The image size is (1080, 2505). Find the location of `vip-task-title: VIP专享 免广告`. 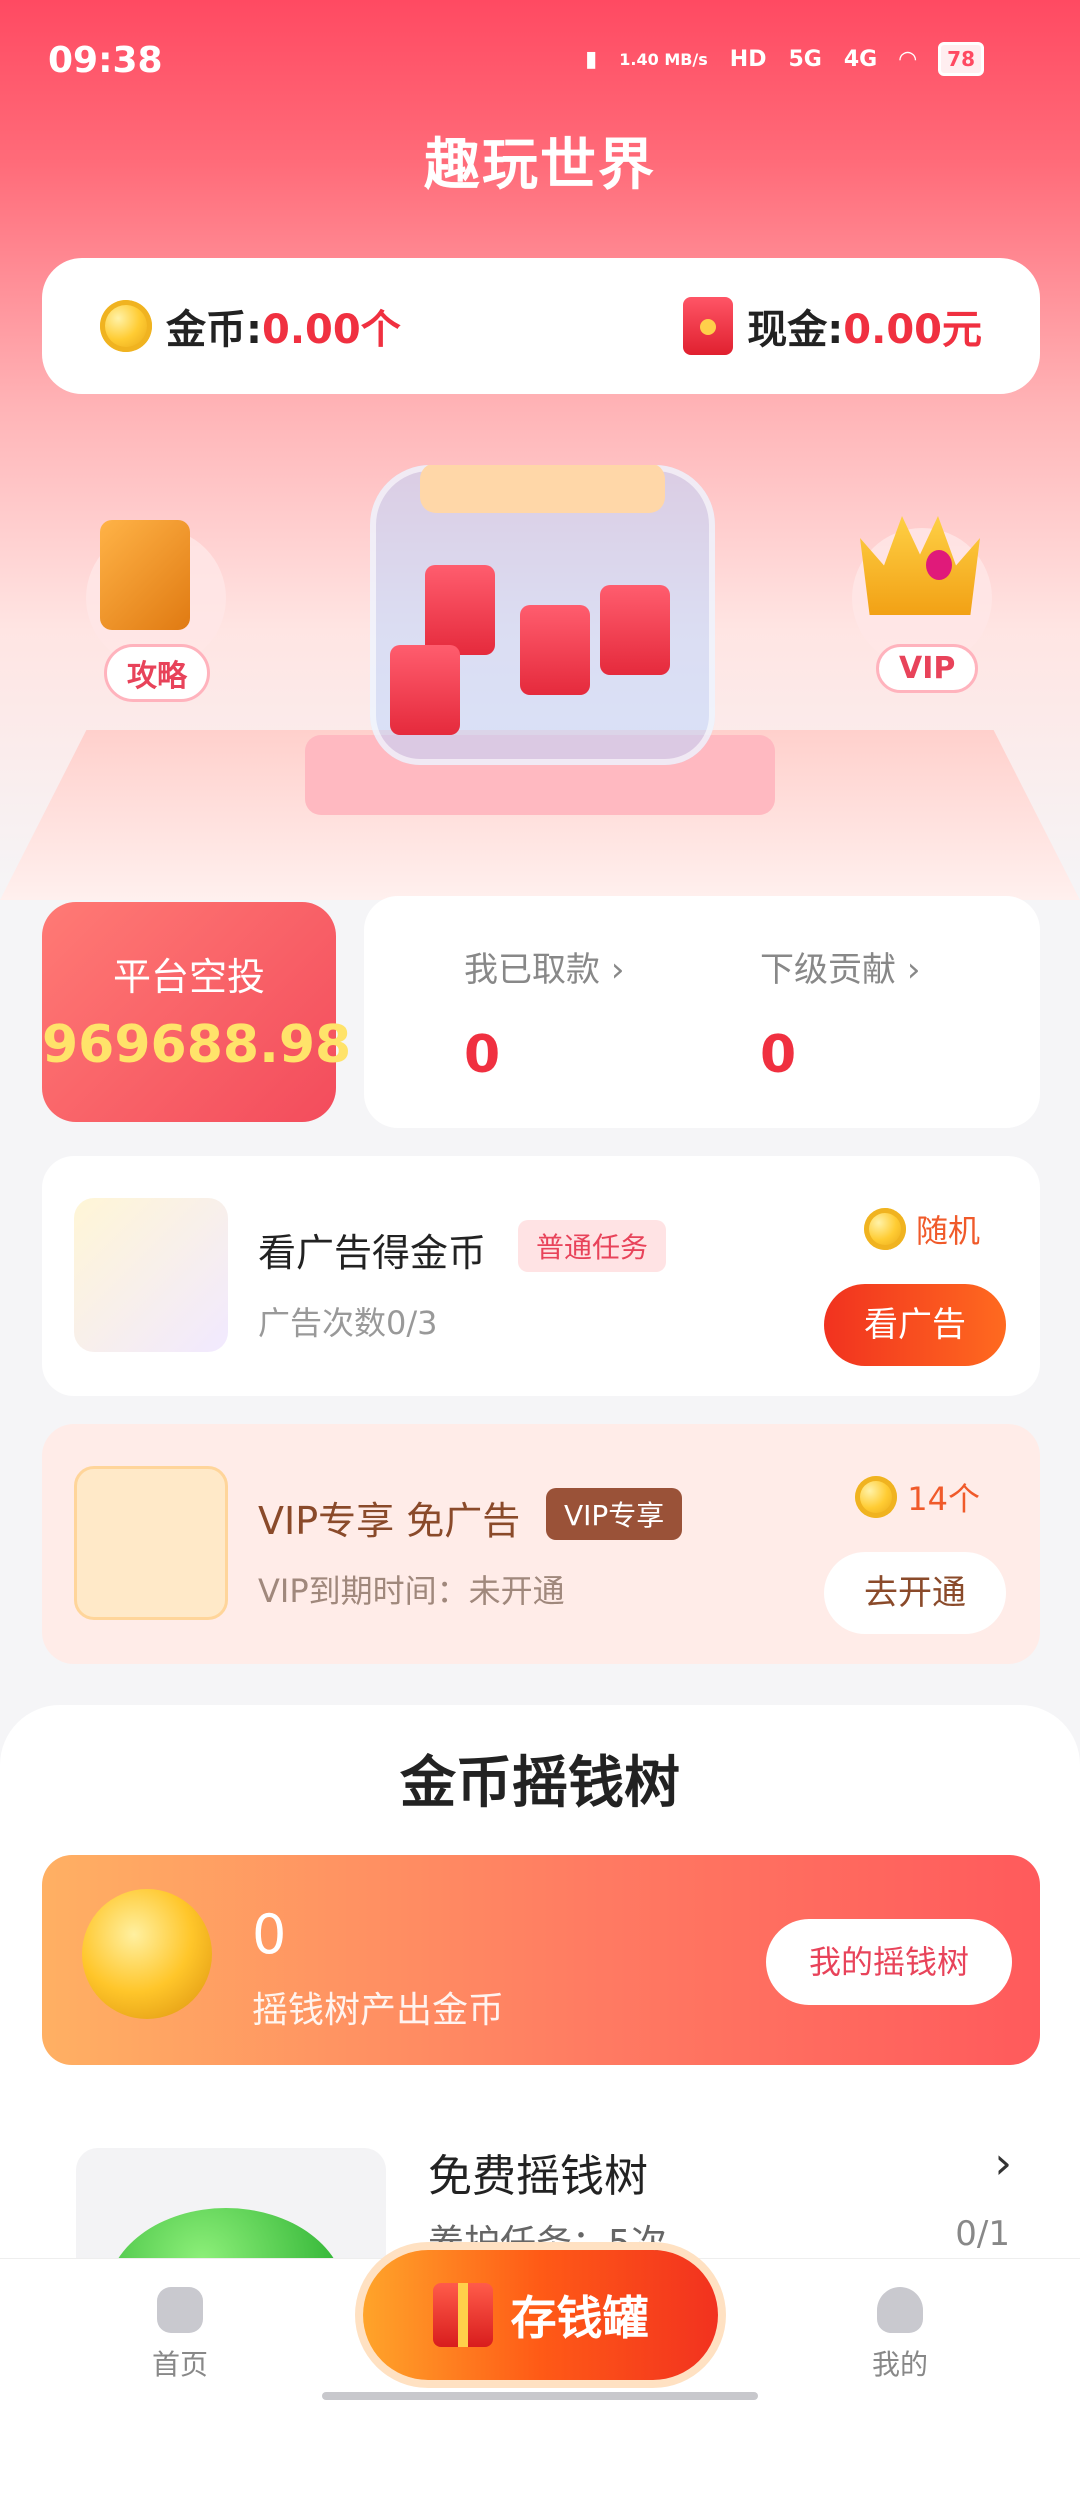

vip-task-title: VIP专享 免广告 is located at coordinates (389, 1521).